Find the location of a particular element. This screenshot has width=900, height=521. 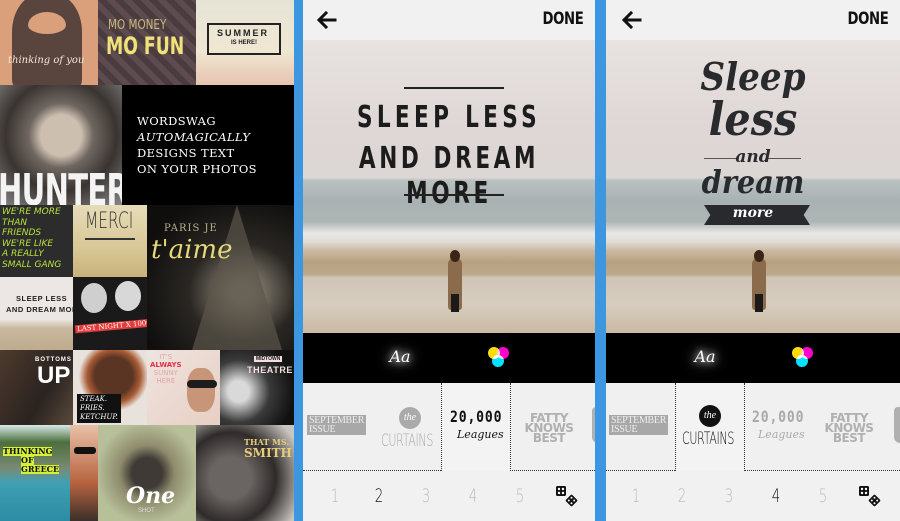

tile-mo-money: MO MONEY MO FUN is located at coordinates (147, 42).